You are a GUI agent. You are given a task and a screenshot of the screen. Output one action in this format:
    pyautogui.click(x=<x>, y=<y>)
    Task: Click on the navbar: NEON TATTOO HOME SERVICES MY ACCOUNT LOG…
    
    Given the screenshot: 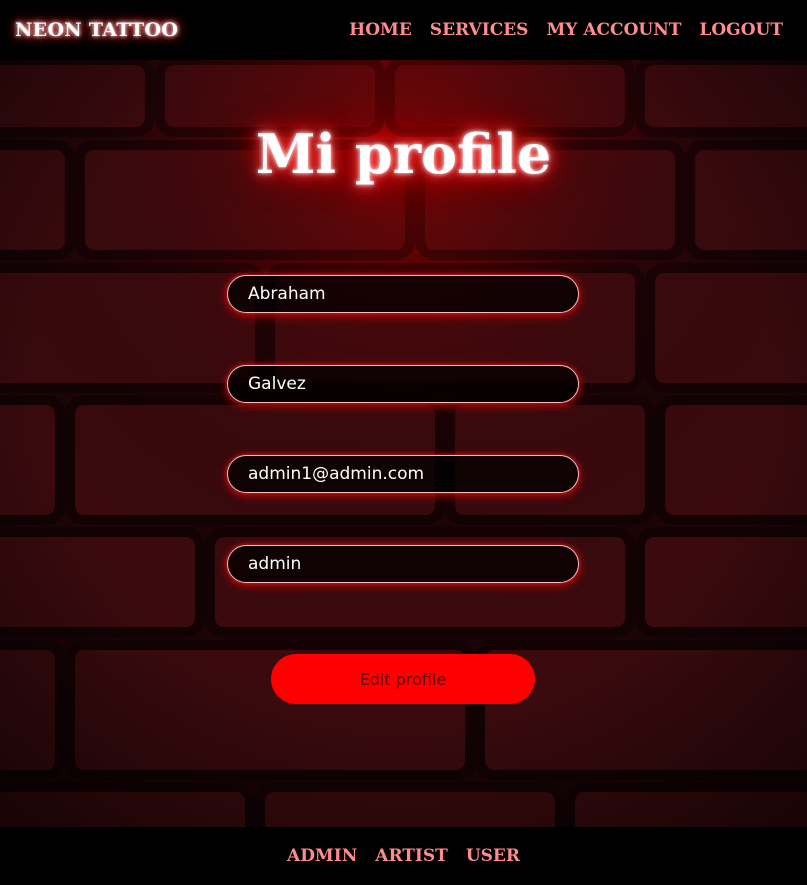 What is the action you would take?
    pyautogui.click(x=403, y=30)
    